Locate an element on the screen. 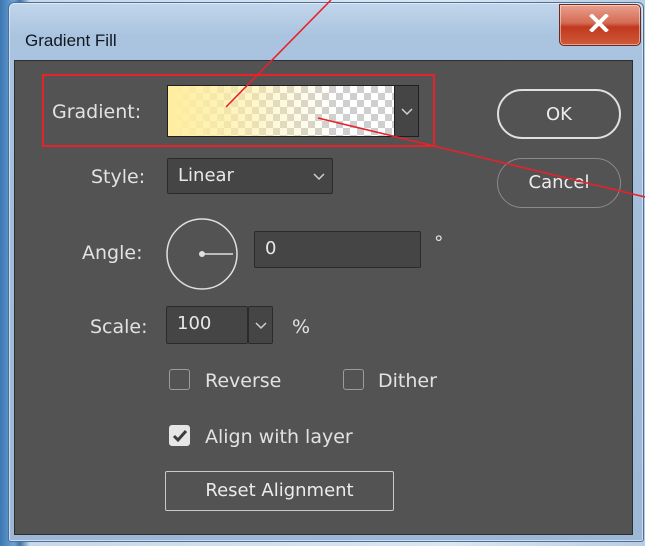  scale-input: 100 is located at coordinates (207, 325).